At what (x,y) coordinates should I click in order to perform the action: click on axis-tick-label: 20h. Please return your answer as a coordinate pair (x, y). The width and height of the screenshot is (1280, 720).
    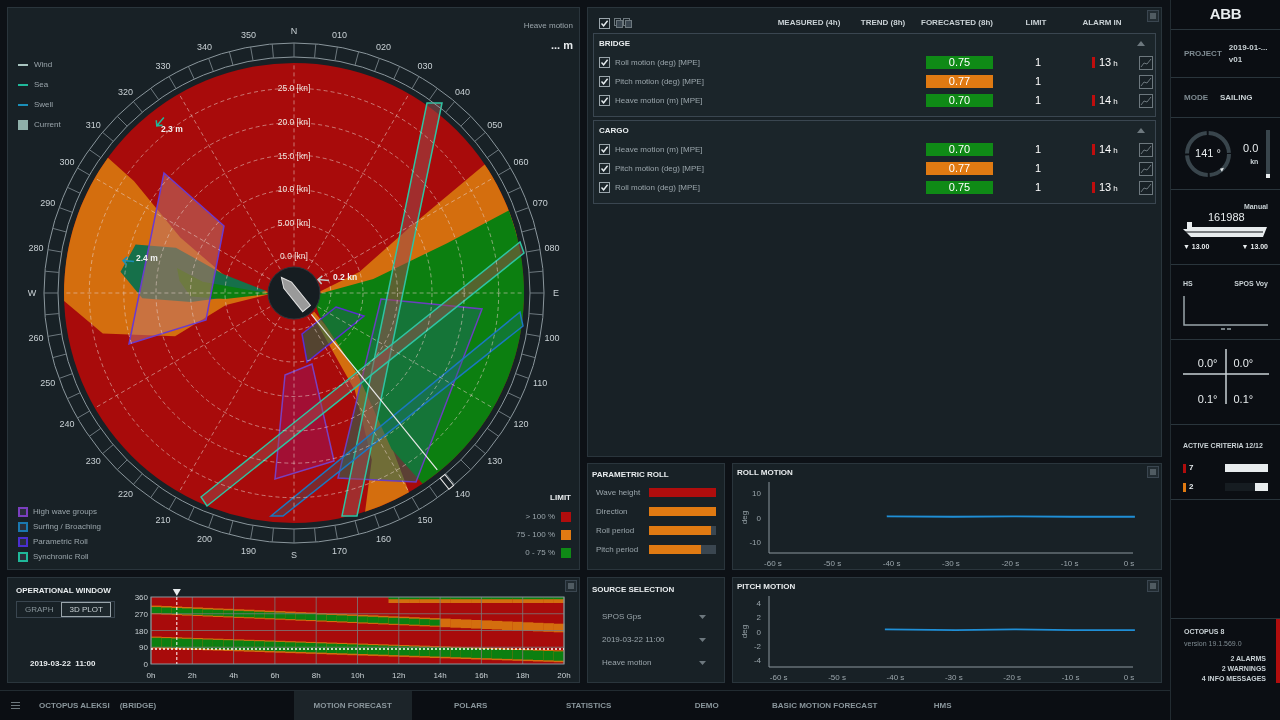
    Looking at the image, I should click on (564, 675).